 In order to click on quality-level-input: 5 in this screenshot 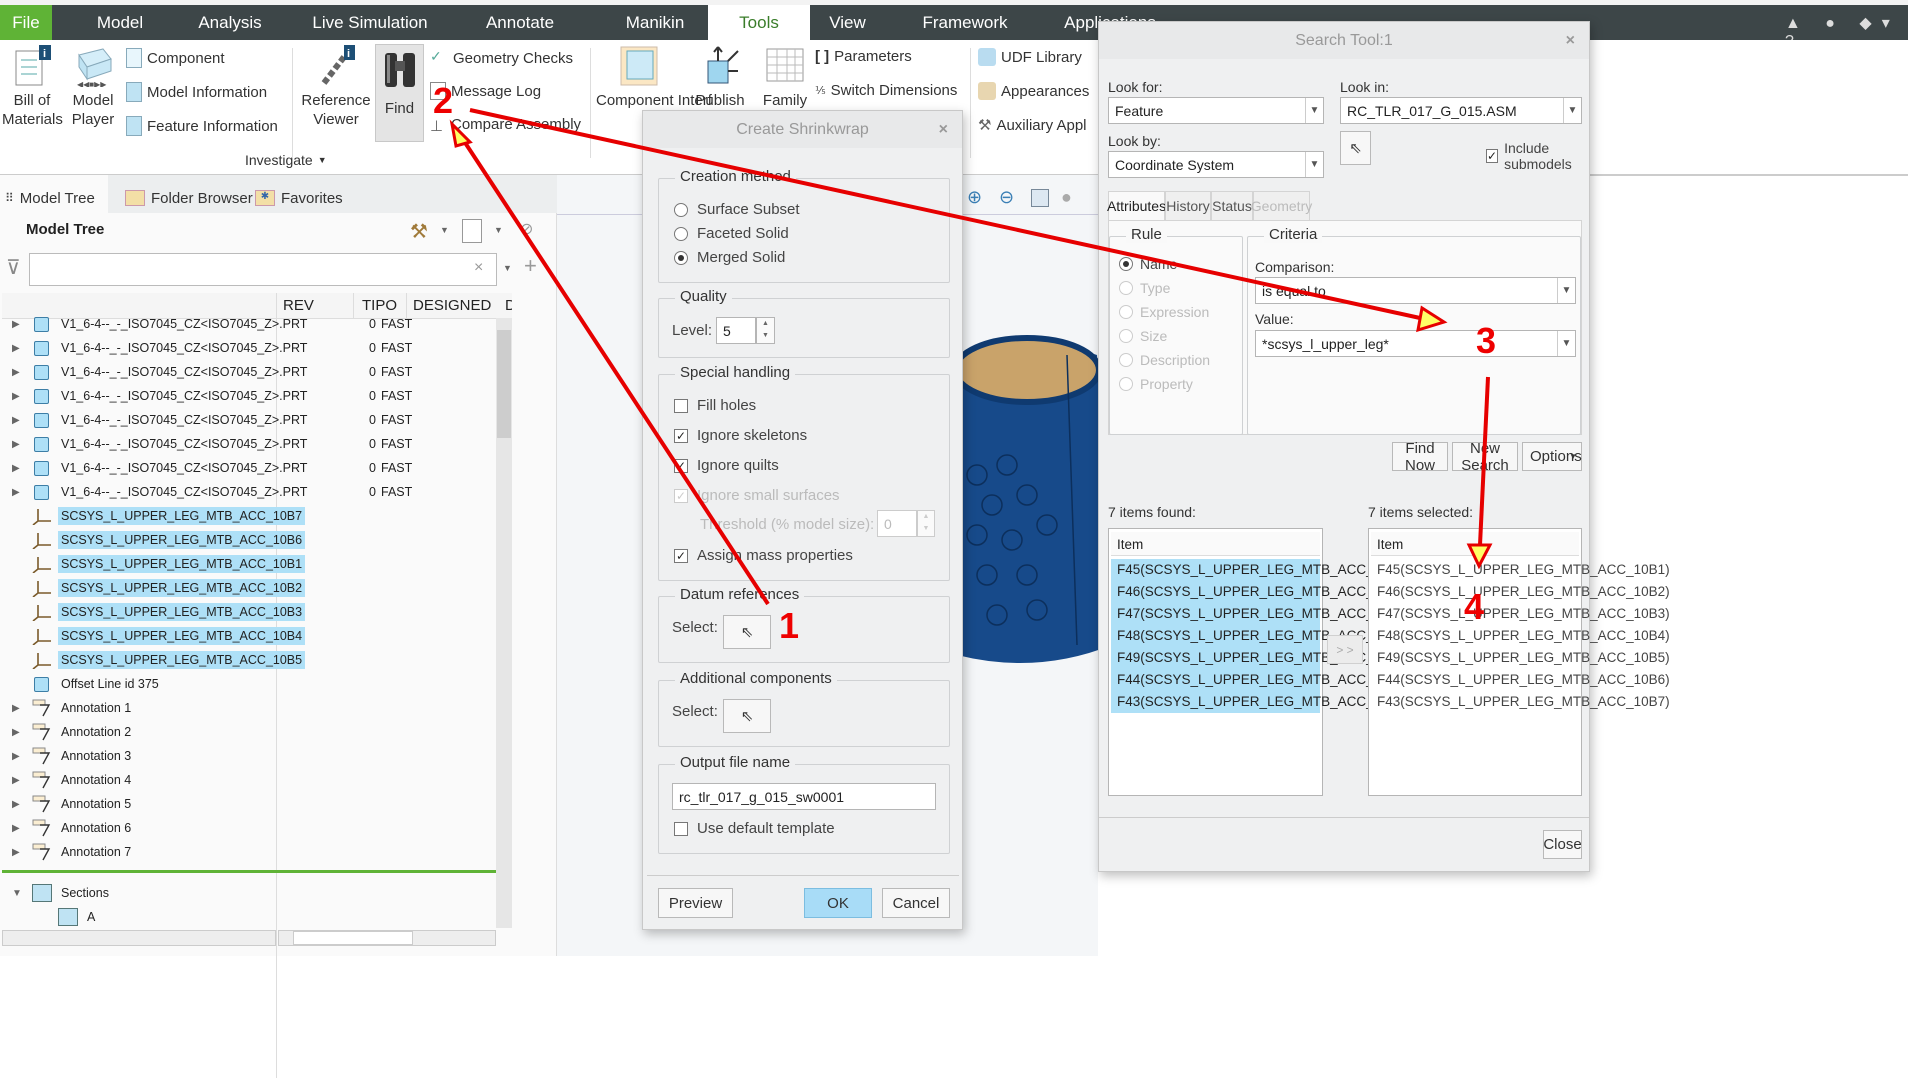, I will do `click(736, 330)`.